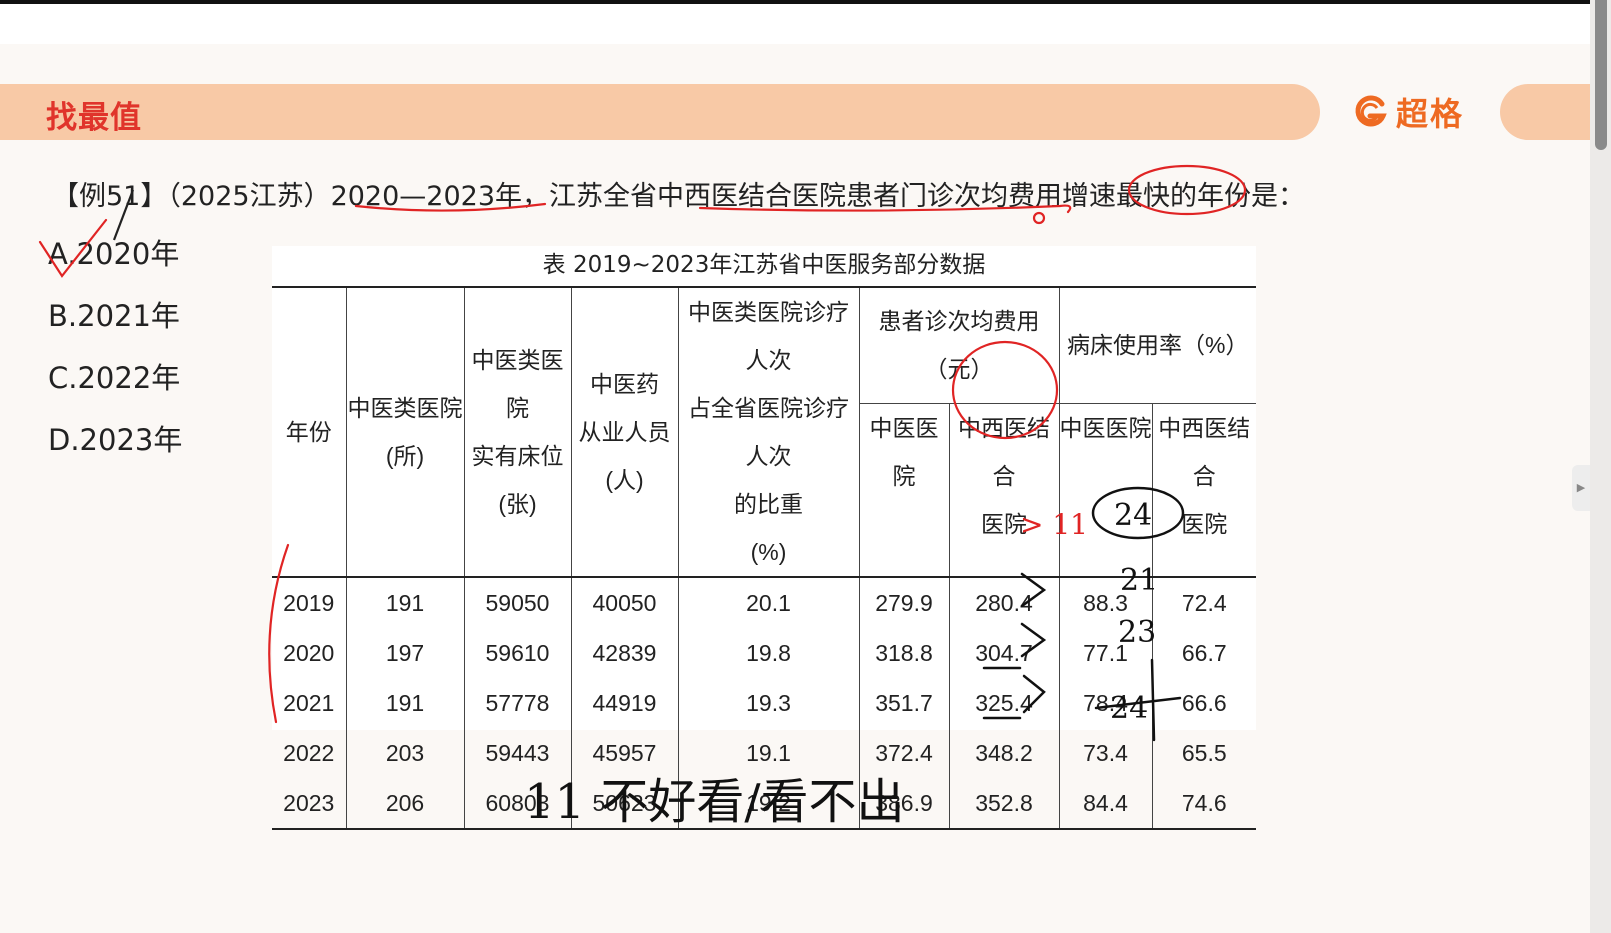 This screenshot has width=1611, height=933. What do you see at coordinates (405, 653) in the screenshot?
I see `table-cell: 197` at bounding box center [405, 653].